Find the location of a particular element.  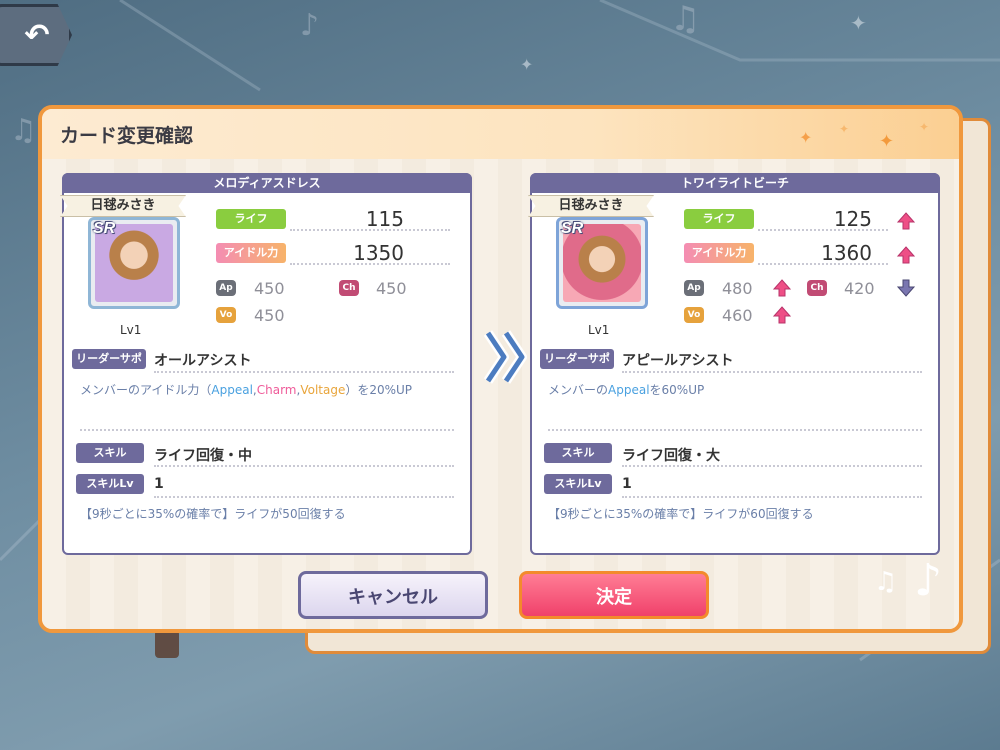

header-sparkle-icon: ✦ ✦ ✦ ✦ is located at coordinates (864, 136).